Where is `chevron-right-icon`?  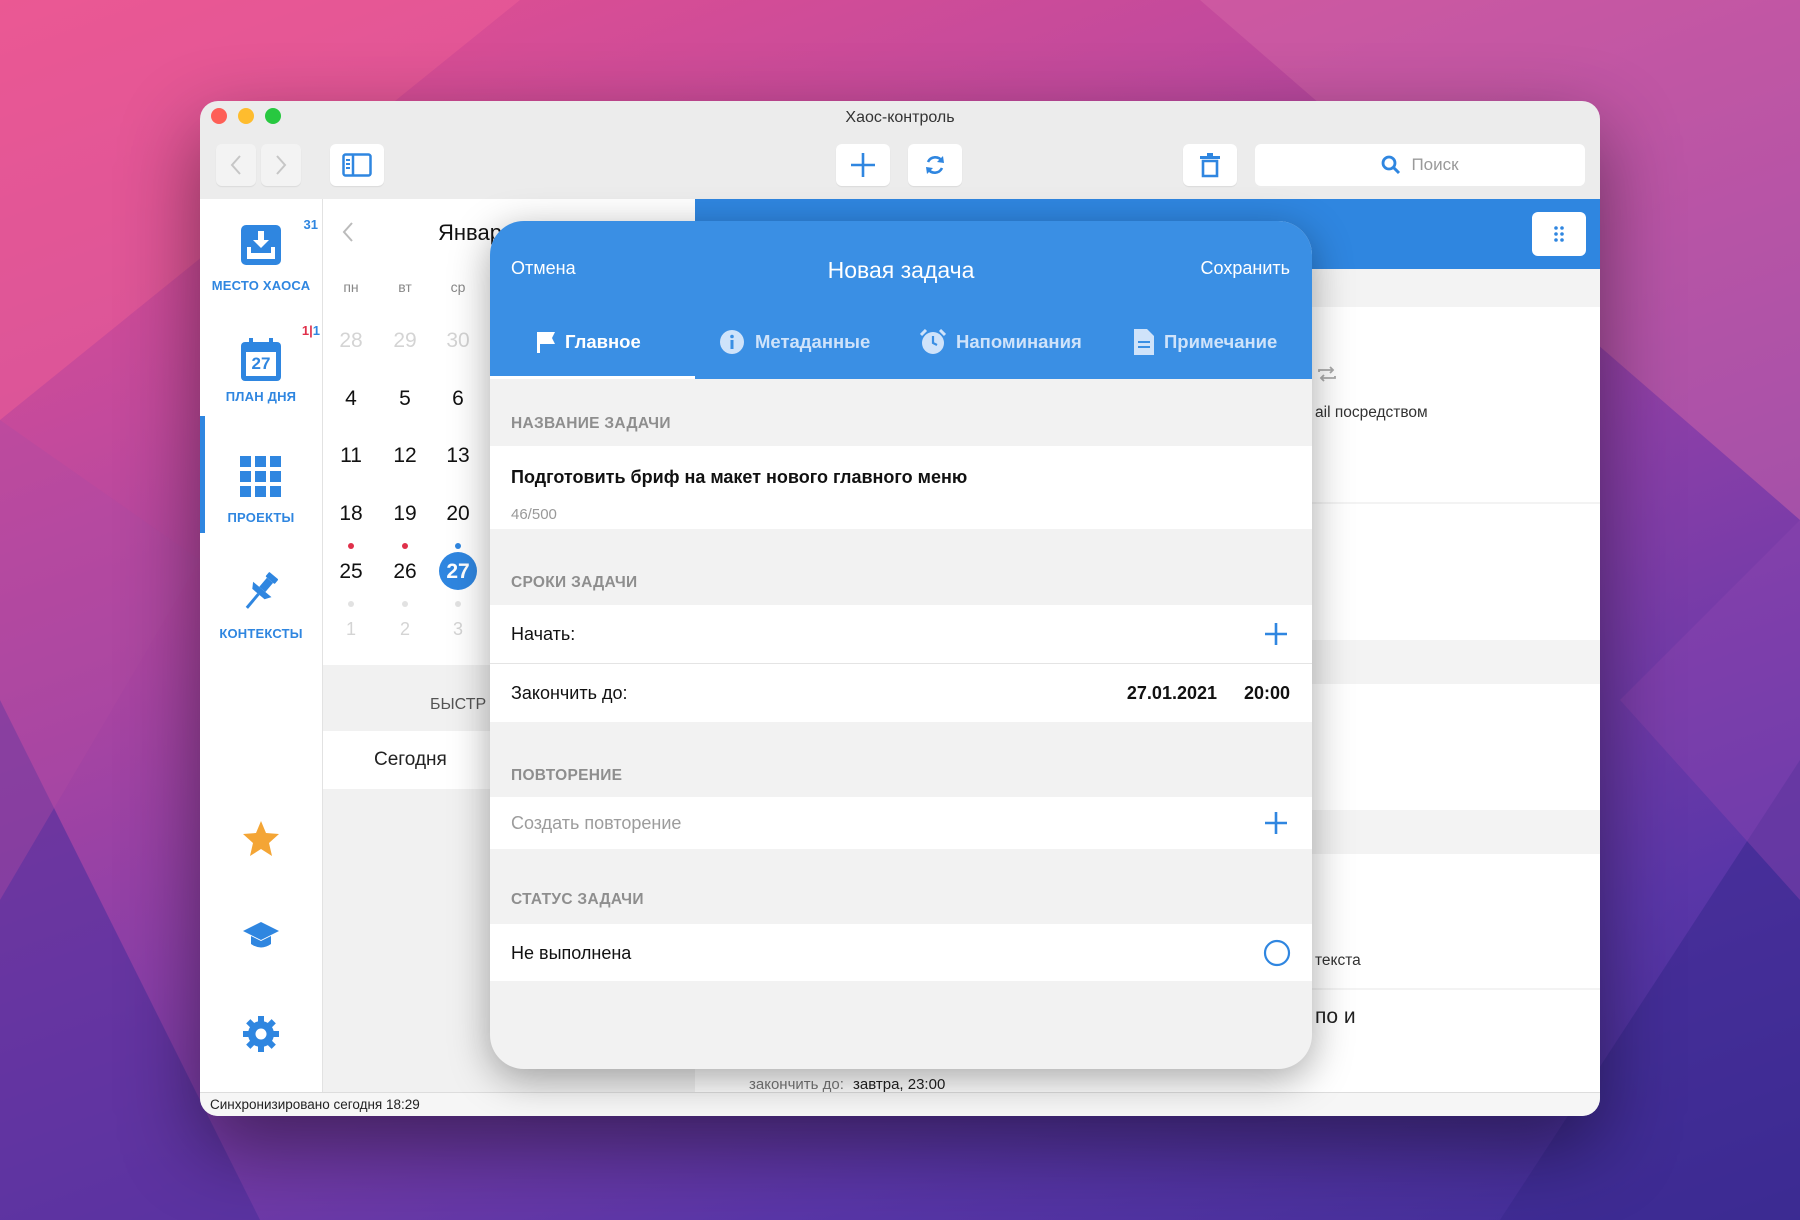
chevron-right-icon is located at coordinates (281, 165).